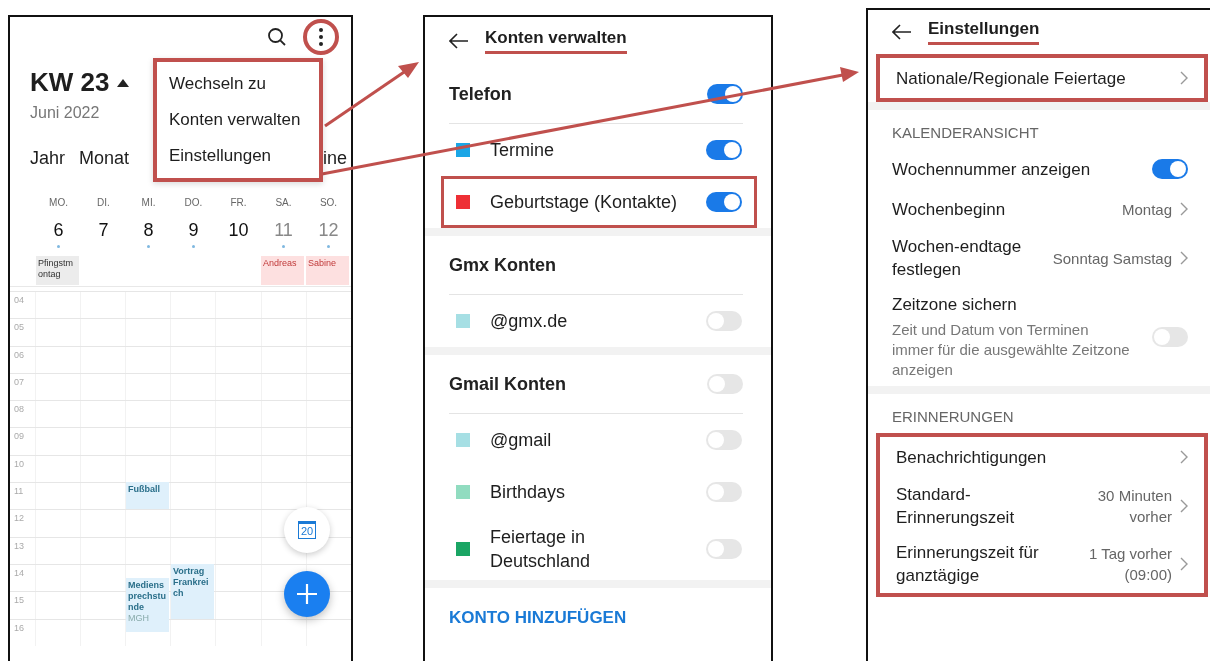  What do you see at coordinates (1042, 564) in the screenshot?
I see `settings-row: Erinnerungszeit für ganztägige 1 Tag vorher (09:00)` at bounding box center [1042, 564].